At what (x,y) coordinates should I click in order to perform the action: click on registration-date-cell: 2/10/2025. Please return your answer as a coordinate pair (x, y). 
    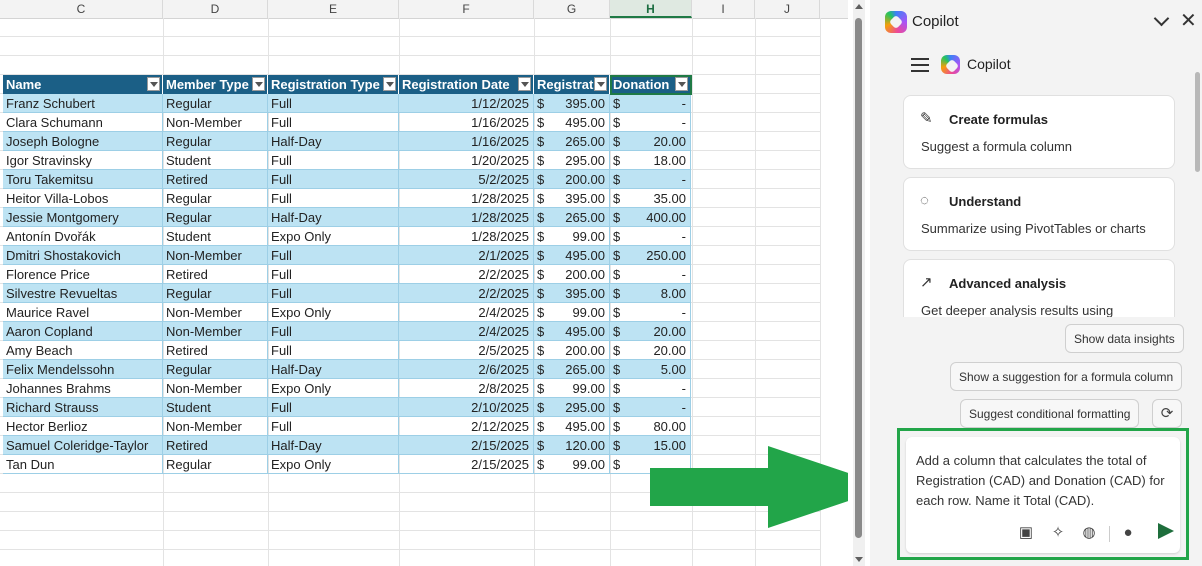
    Looking at the image, I should click on (466, 407).